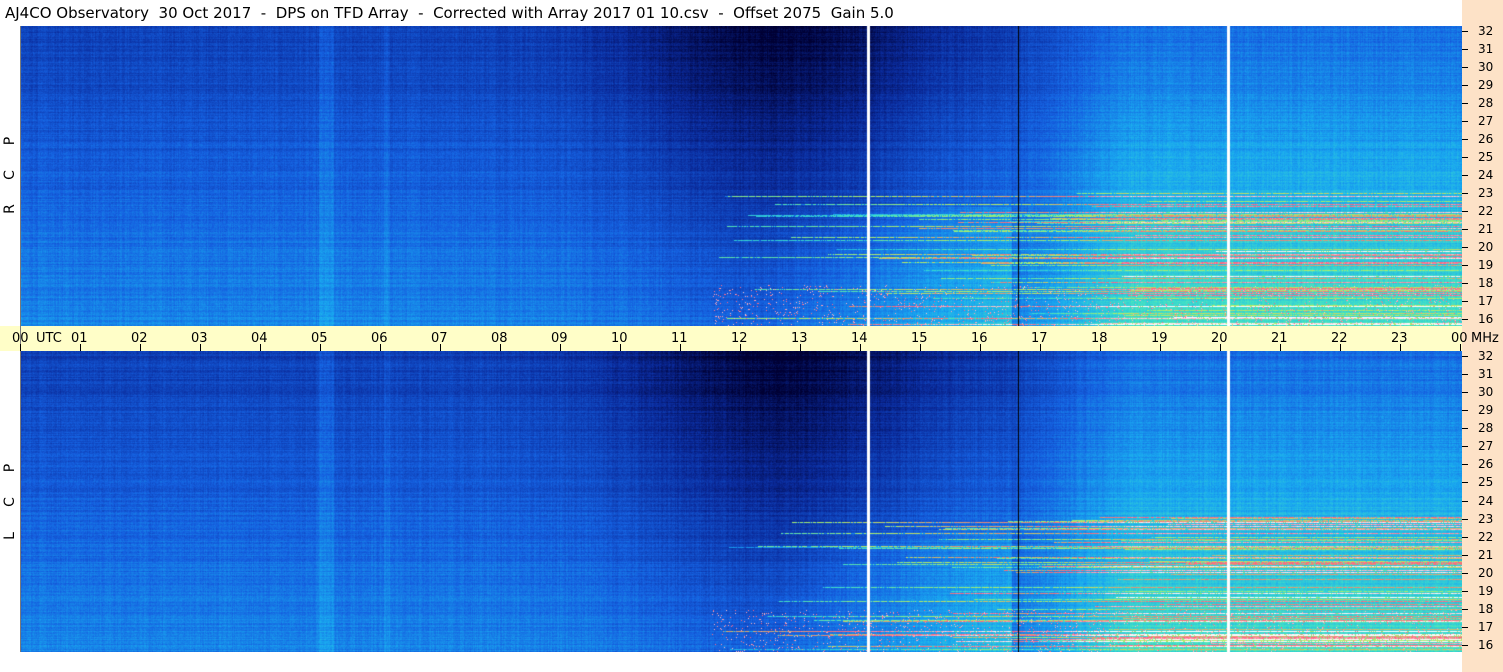  I want to click on rcp-letter-c: C, so click(10, 175).